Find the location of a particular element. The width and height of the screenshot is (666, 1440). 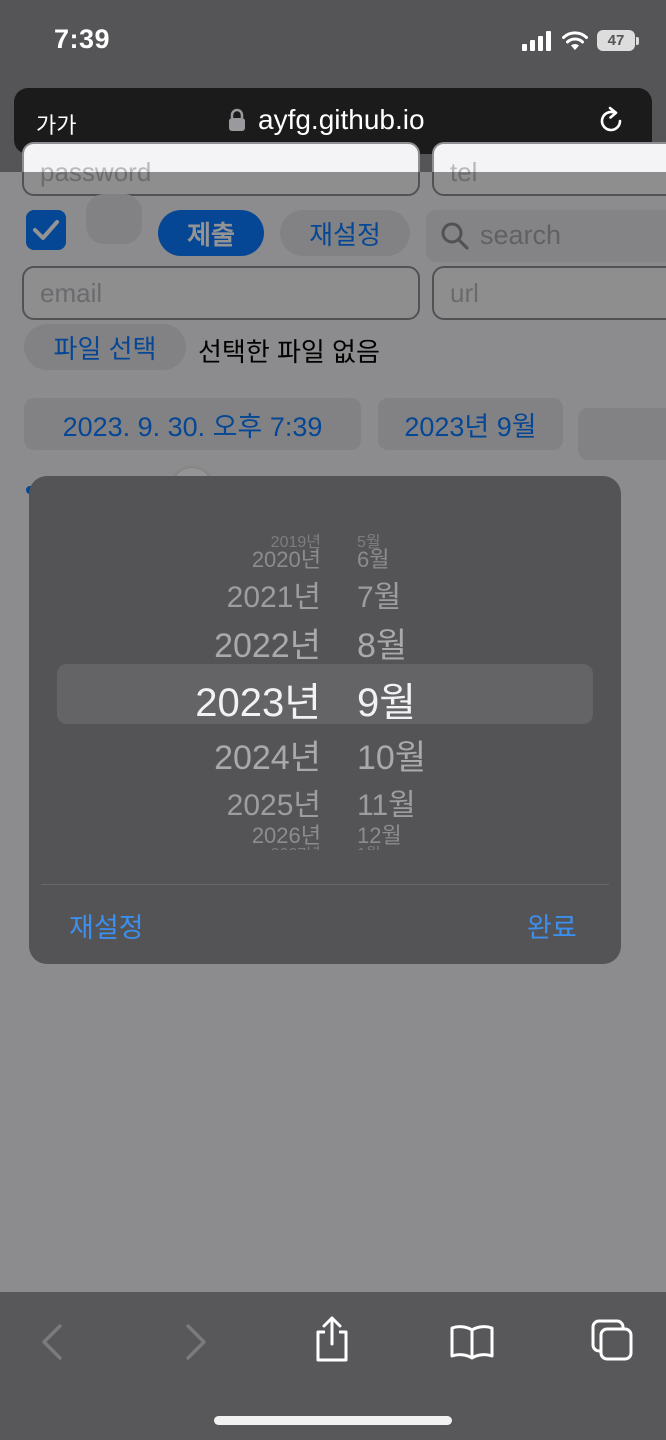

picker-divider is located at coordinates (325, 884).